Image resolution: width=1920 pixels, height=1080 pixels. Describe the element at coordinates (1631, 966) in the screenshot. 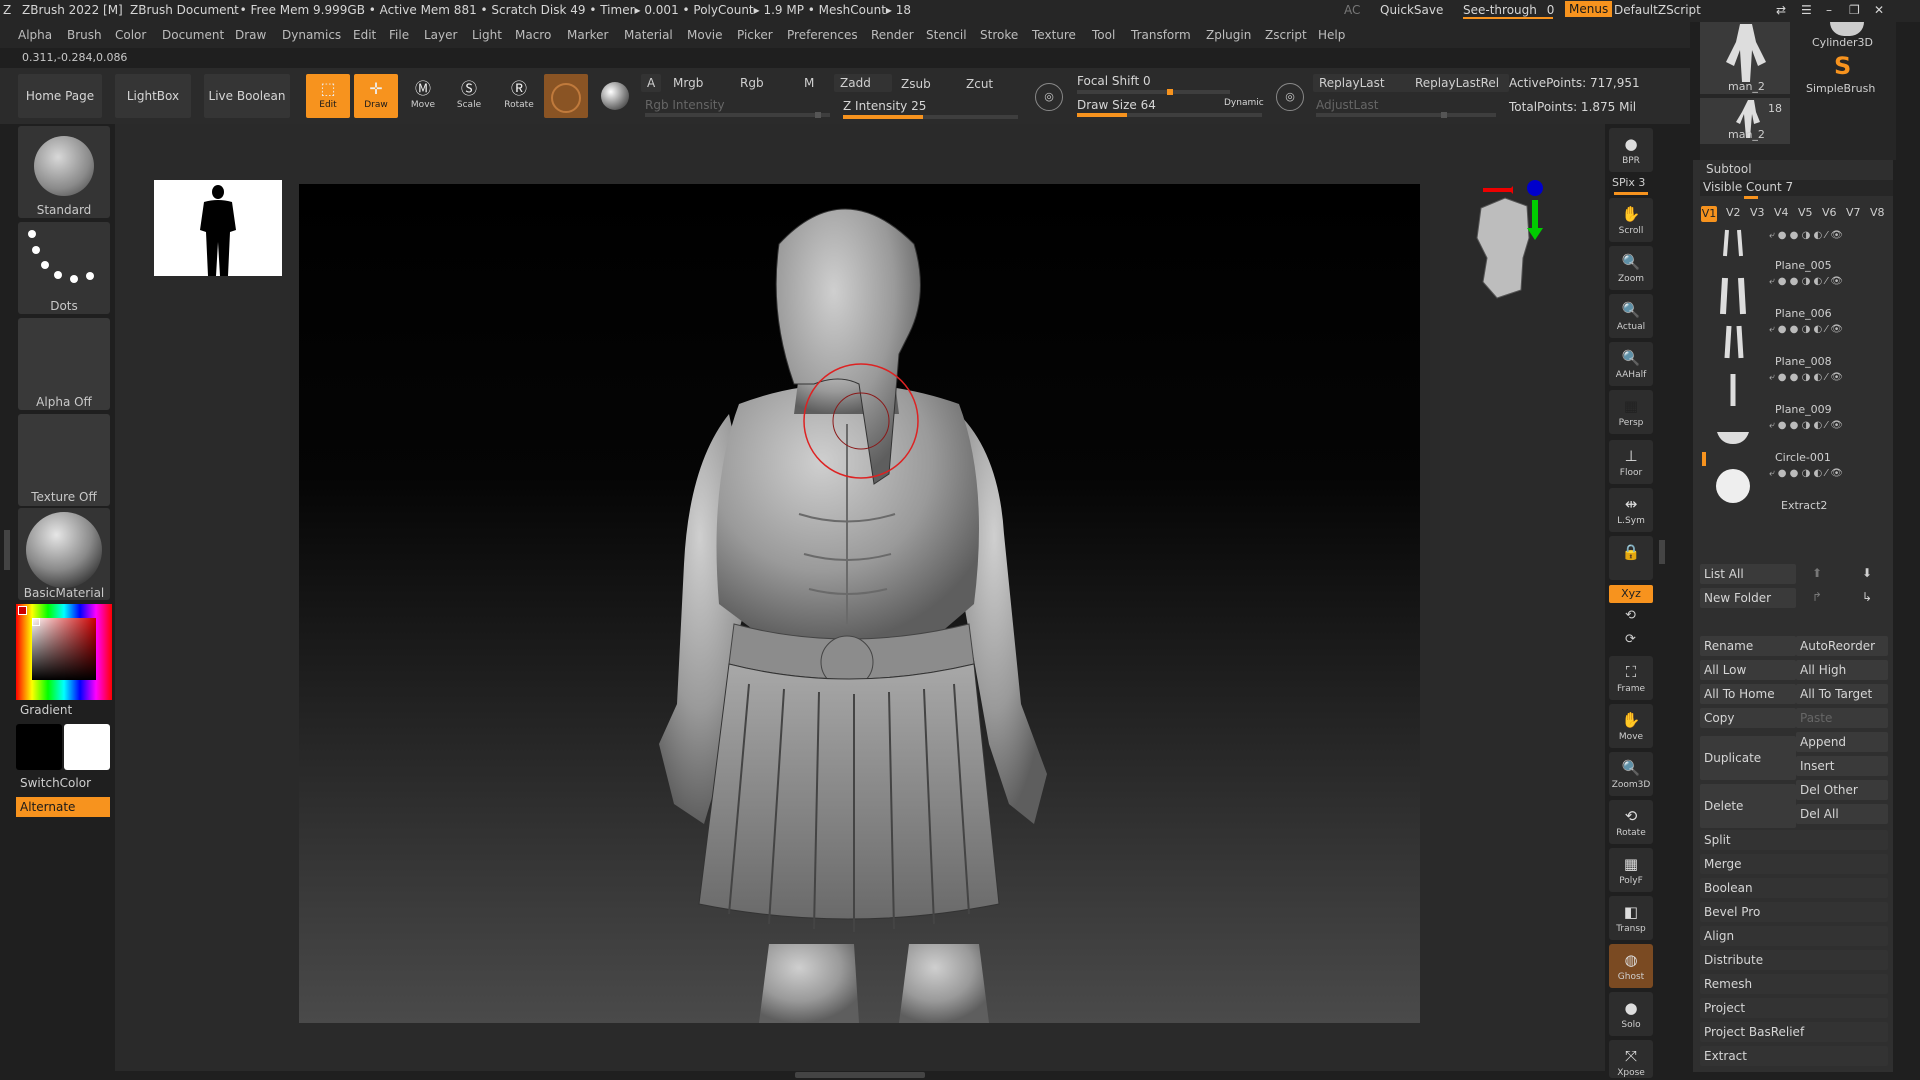

I see `ghost-button: ◍ Ghost` at that location.